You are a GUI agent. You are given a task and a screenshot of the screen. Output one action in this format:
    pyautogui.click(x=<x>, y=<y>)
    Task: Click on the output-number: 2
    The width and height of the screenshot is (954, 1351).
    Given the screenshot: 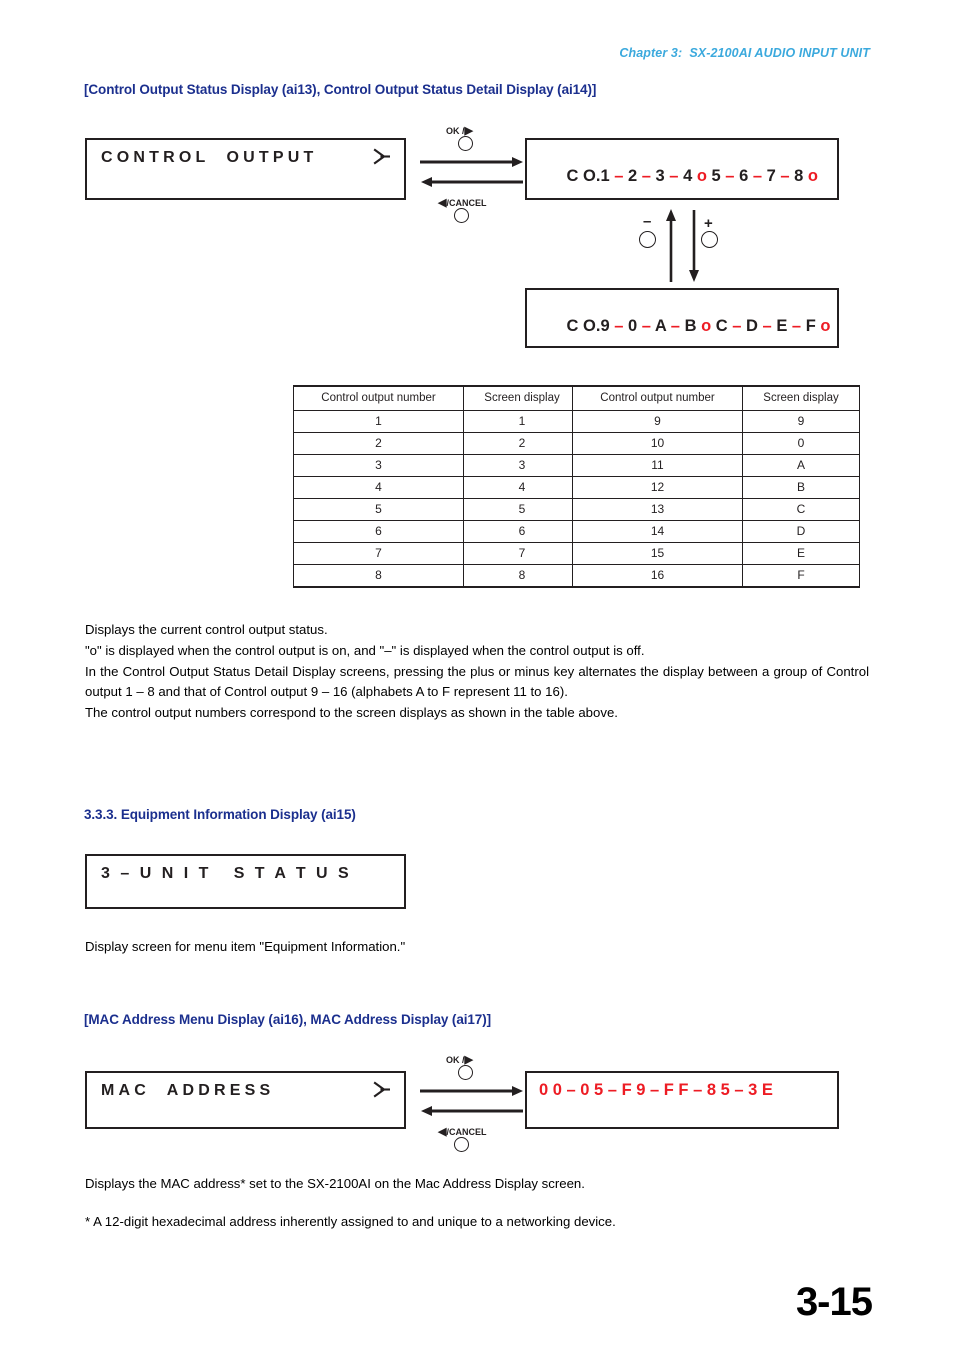 What is the action you would take?
    pyautogui.click(x=632, y=176)
    